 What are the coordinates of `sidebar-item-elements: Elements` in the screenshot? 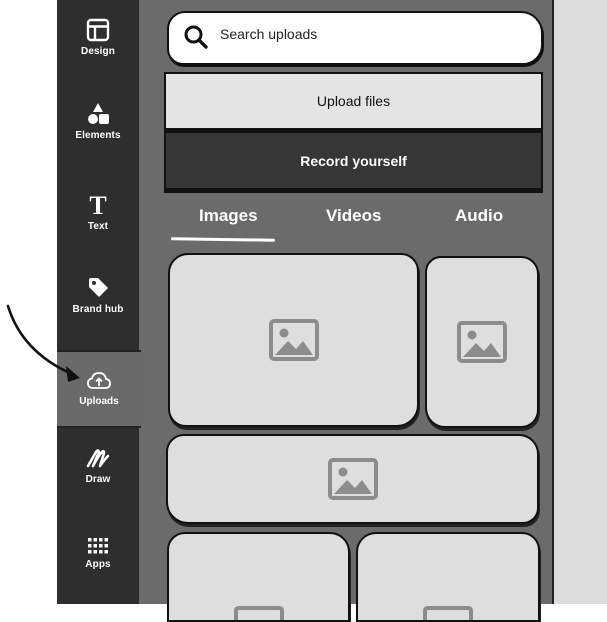 It's located at (98, 121).